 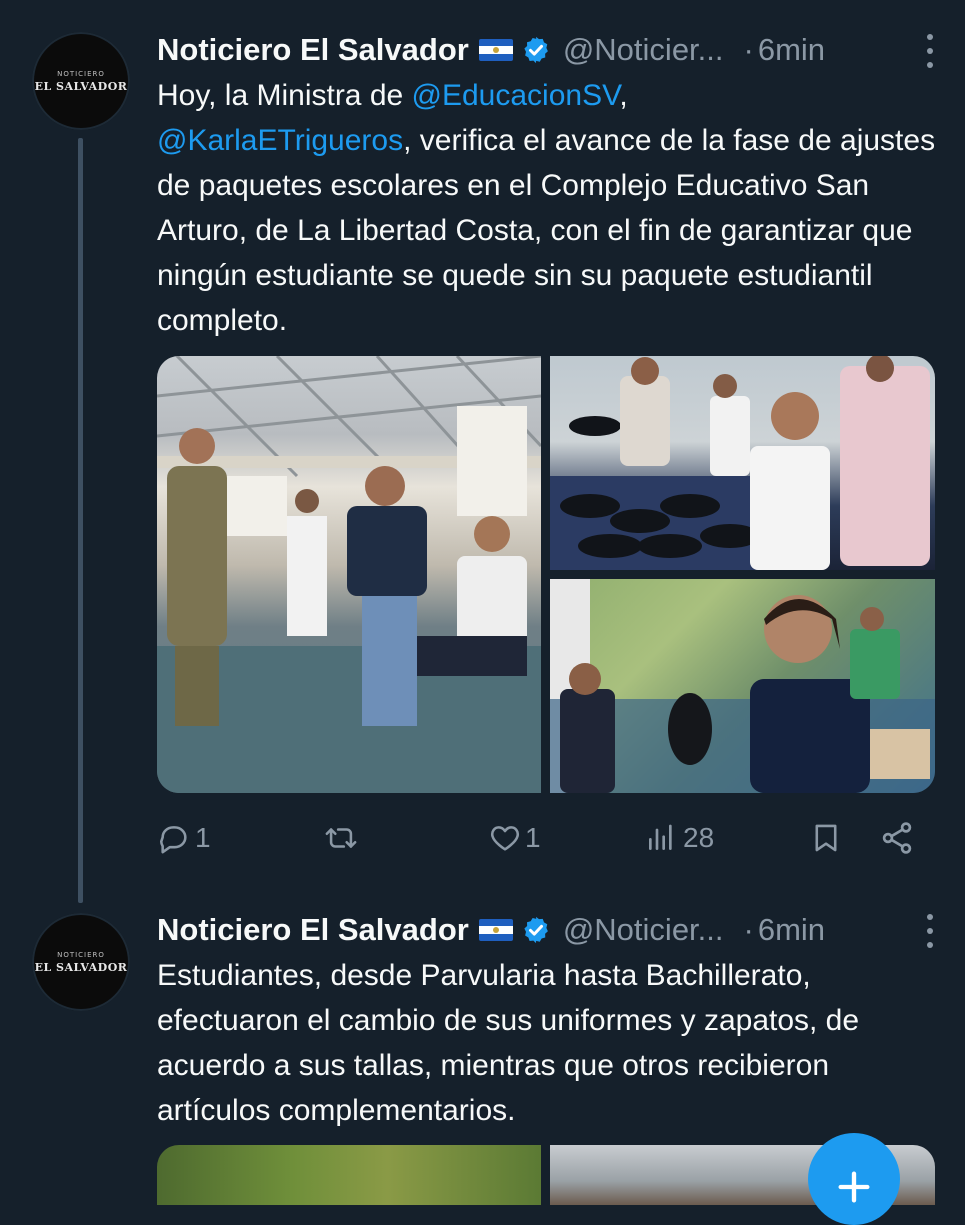 I want to click on views-count: 28, so click(x=699, y=837).